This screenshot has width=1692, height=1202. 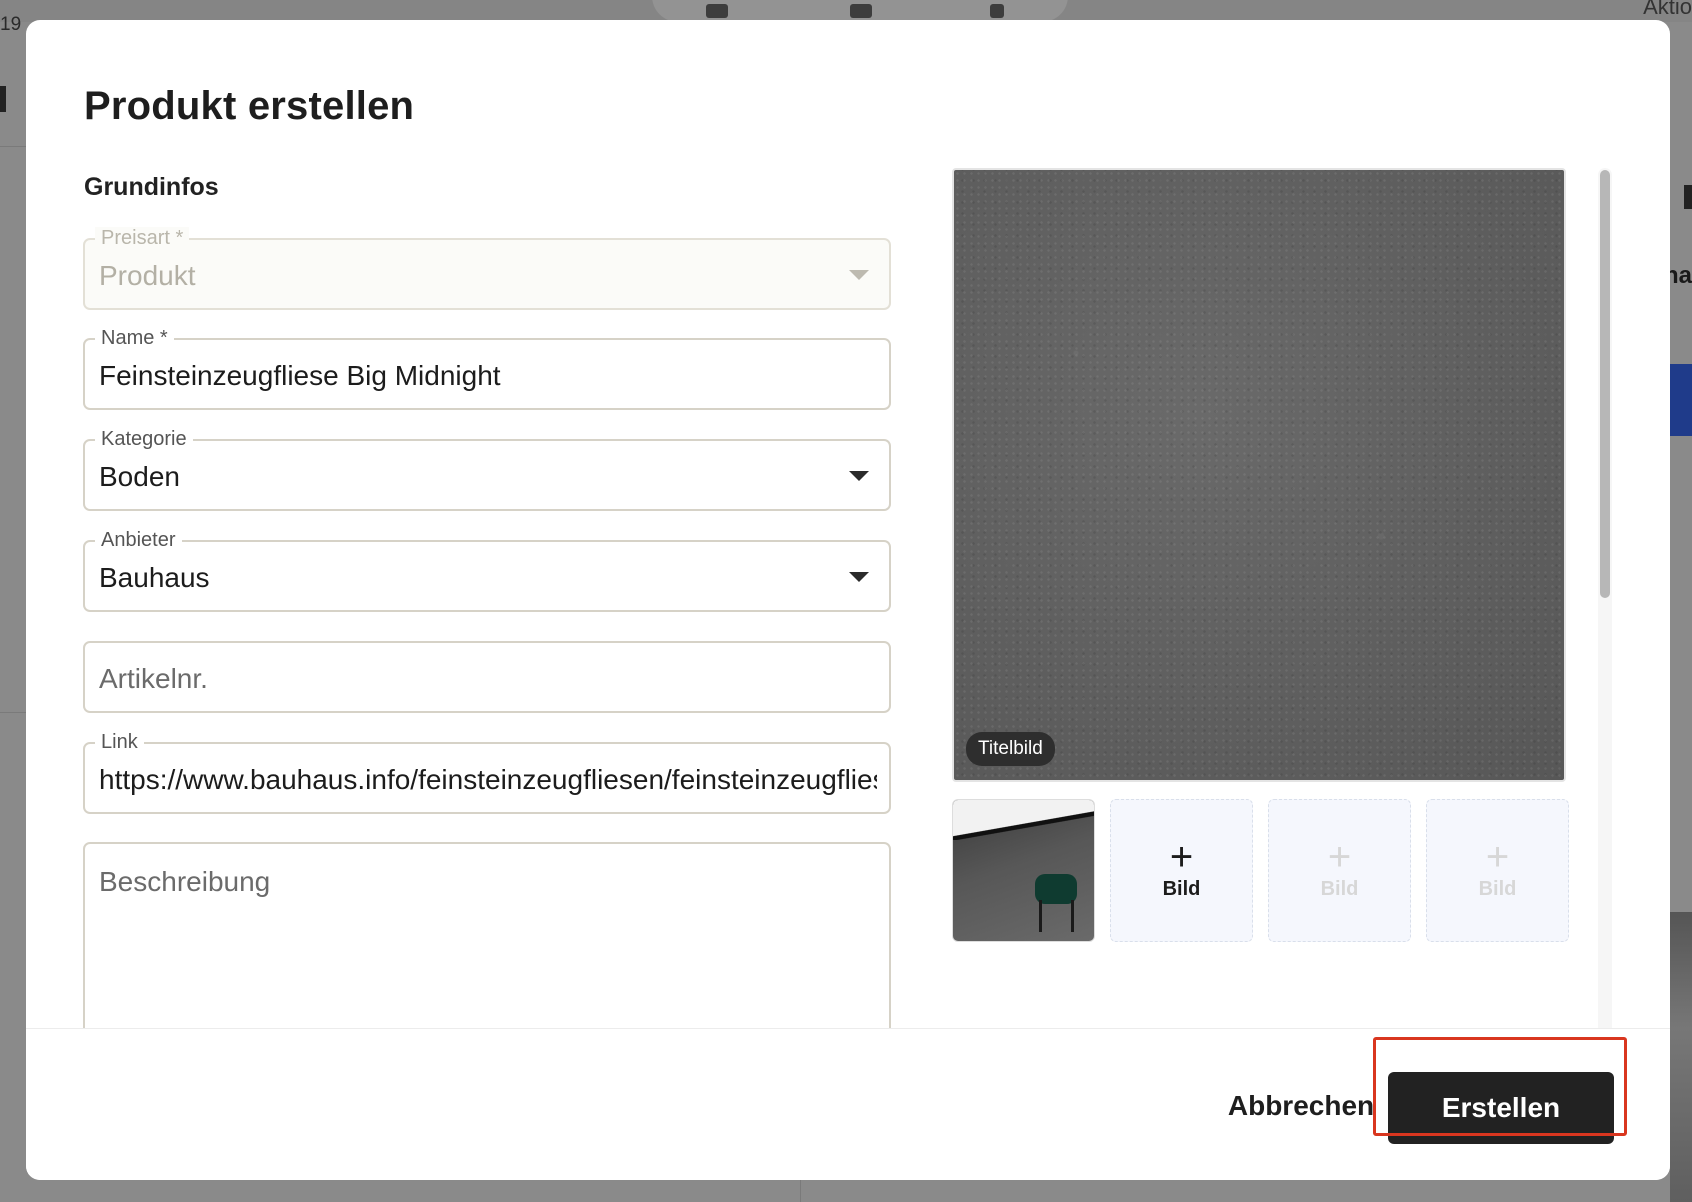 I want to click on name-label: Name *, so click(x=134, y=338).